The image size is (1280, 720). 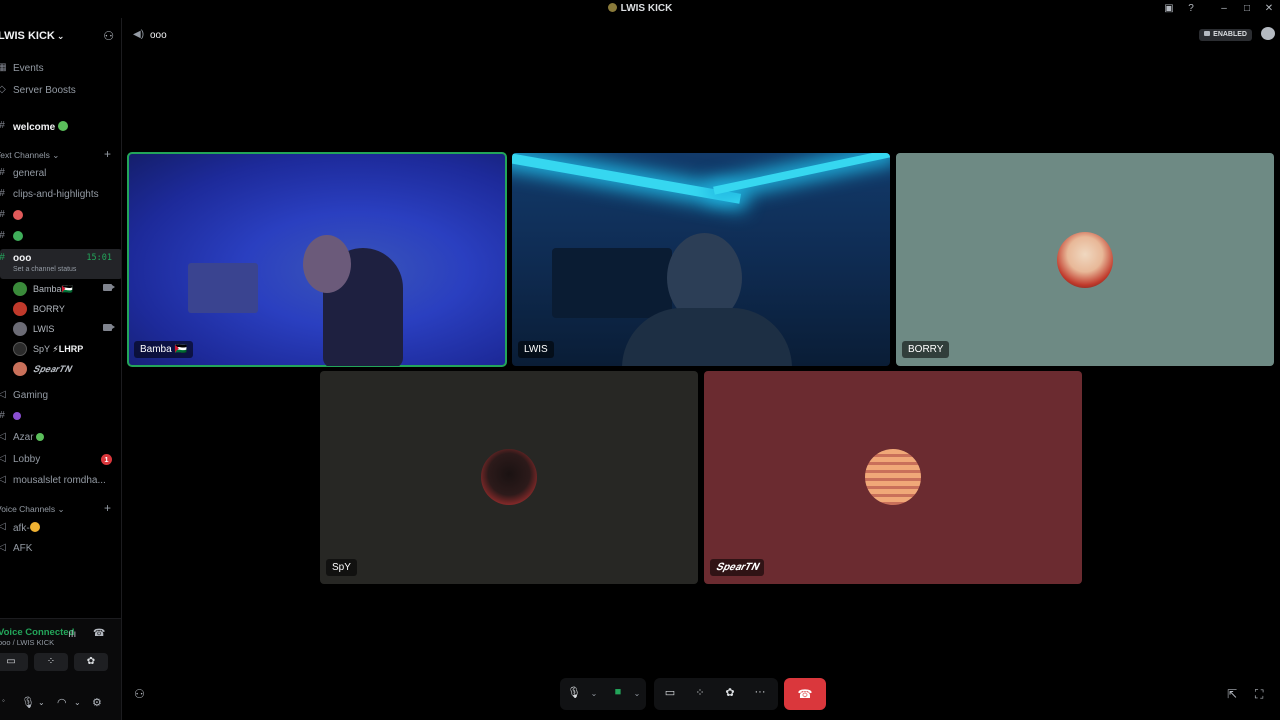 I want to click on microphone-icon: 🎙, so click(x=574, y=692).